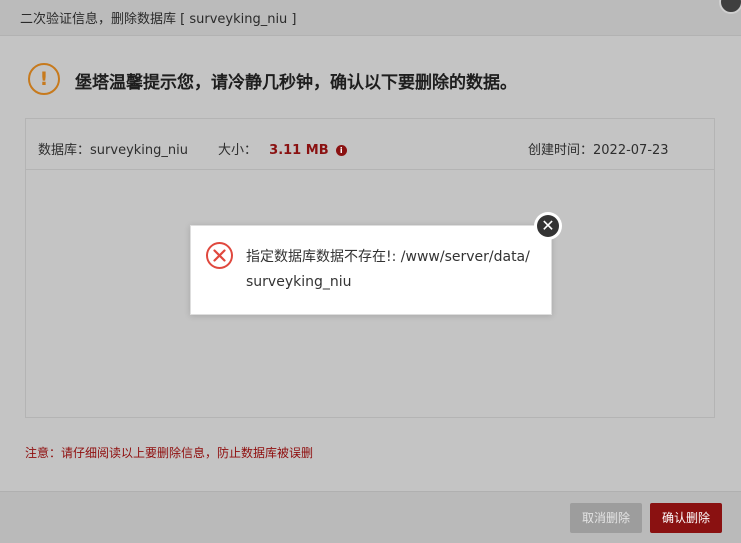 Image resolution: width=741 pixels, height=543 pixels. What do you see at coordinates (631, 150) in the screenshot?
I see `created-value: 2022-07-23` at bounding box center [631, 150].